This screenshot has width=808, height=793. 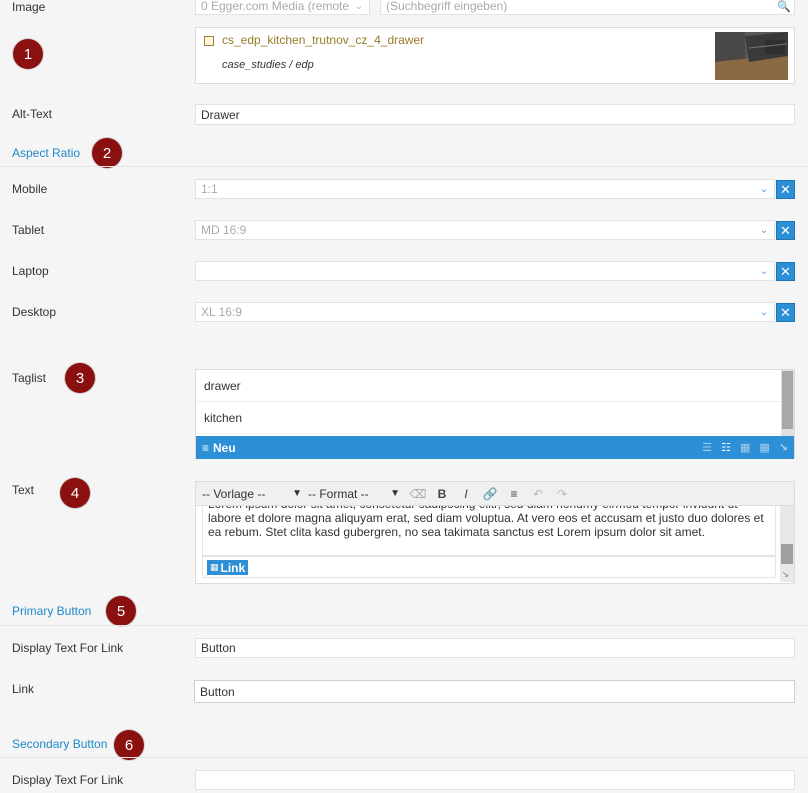 I want to click on aspect-tablet-select: MD 16:9 ⌄, so click(x=485, y=230).